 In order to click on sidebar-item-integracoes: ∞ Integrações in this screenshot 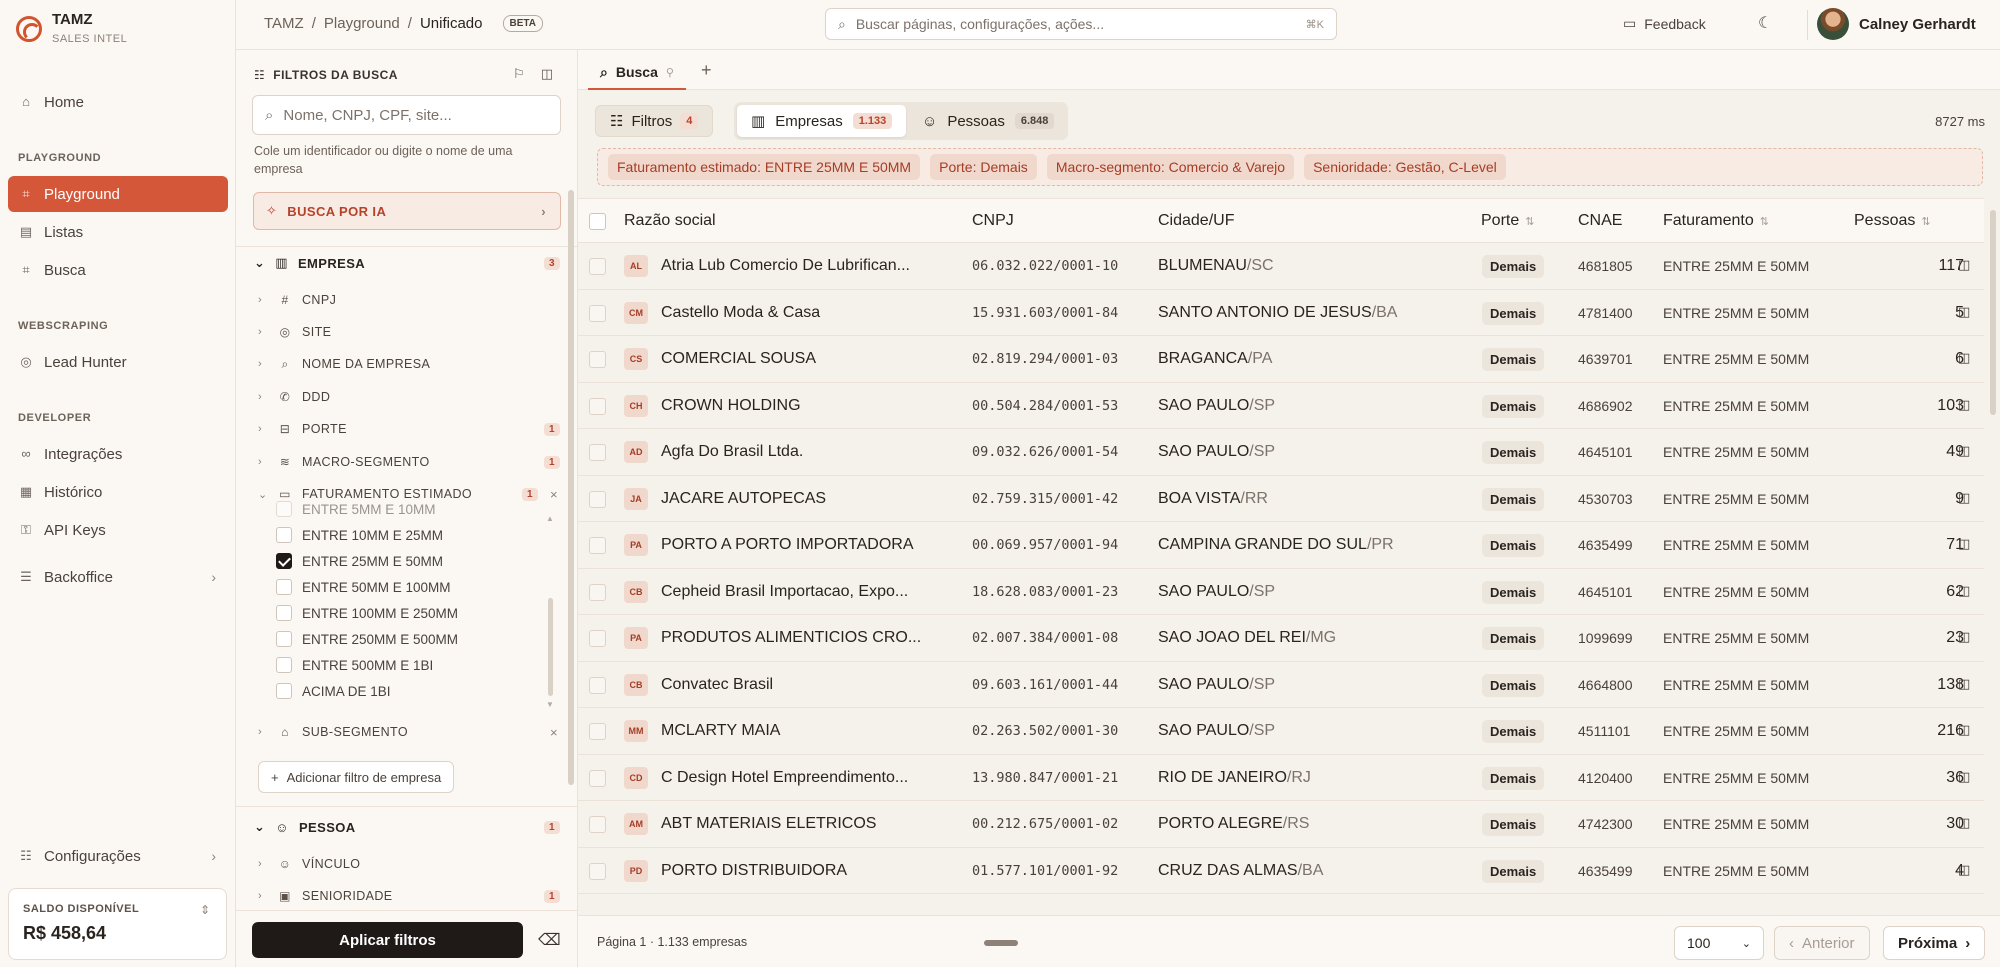, I will do `click(118, 454)`.